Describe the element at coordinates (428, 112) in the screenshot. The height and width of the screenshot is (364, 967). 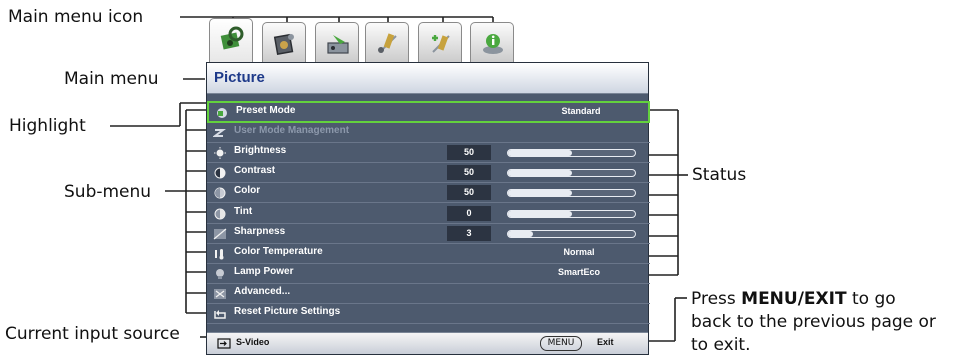
I see `row-preset-mode: Preset Mode Standard` at that location.